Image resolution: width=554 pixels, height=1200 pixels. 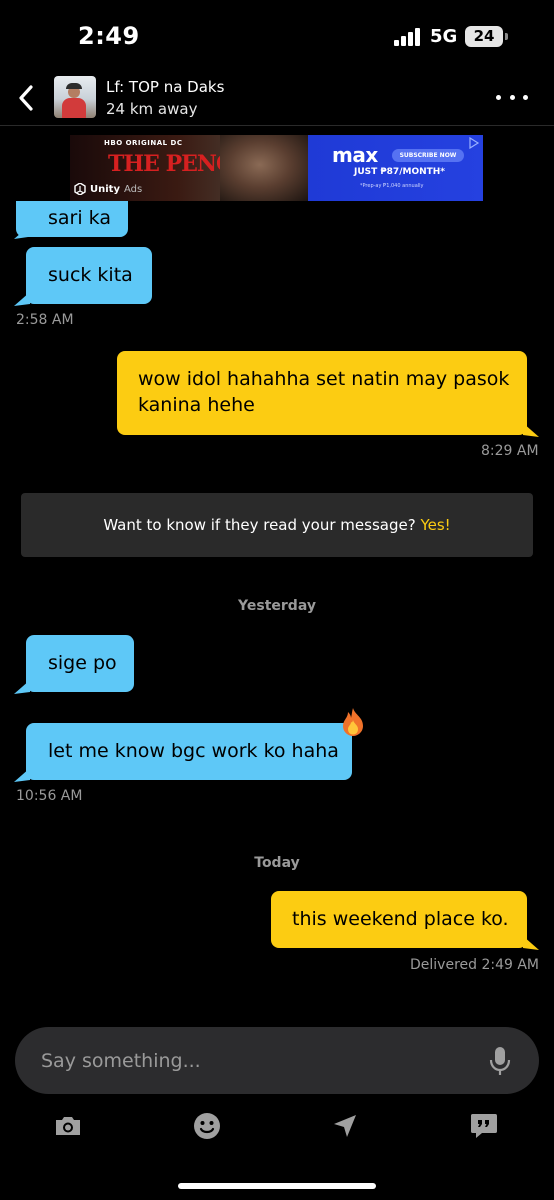 I want to click on chat-header: Lf: TOP na Daks 24 km away, so click(x=277, y=98).